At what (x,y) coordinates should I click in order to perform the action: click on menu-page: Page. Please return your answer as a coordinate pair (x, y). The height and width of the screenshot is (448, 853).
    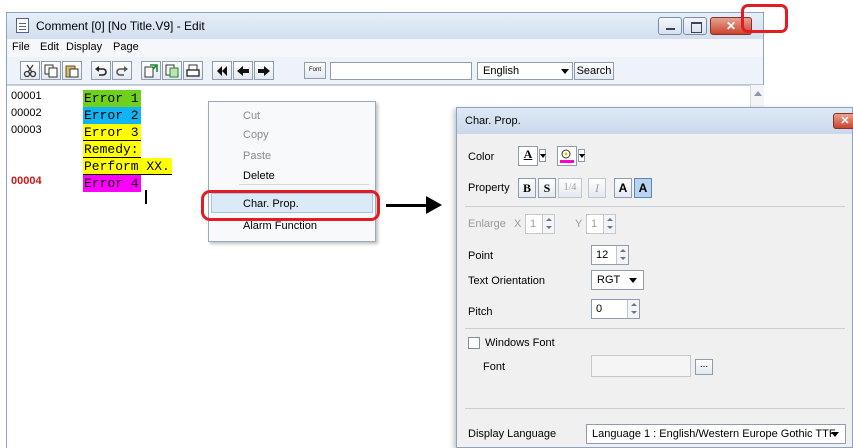
    Looking at the image, I should click on (126, 47).